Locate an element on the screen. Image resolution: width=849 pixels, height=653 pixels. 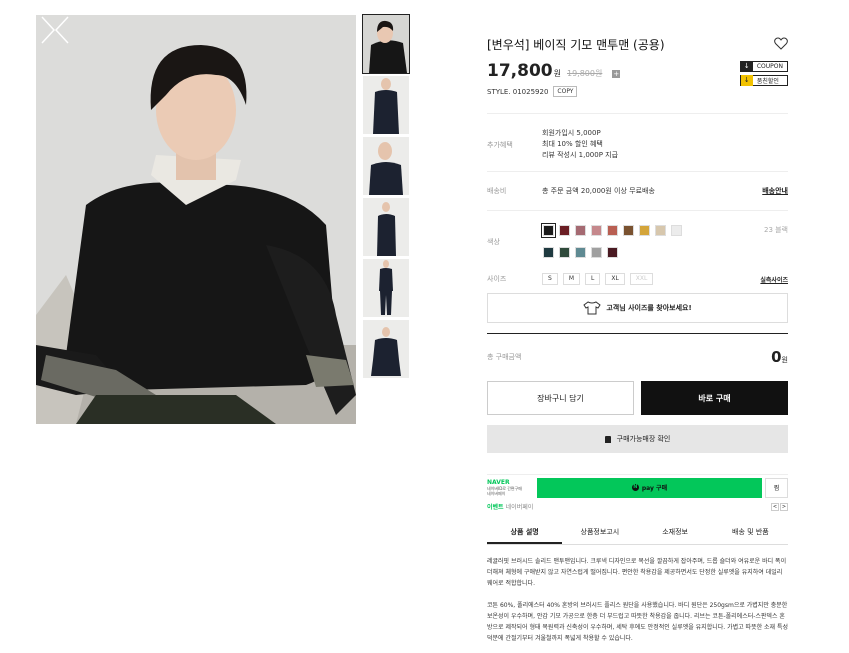
color-label: 색상 is located at coordinates (493, 242).